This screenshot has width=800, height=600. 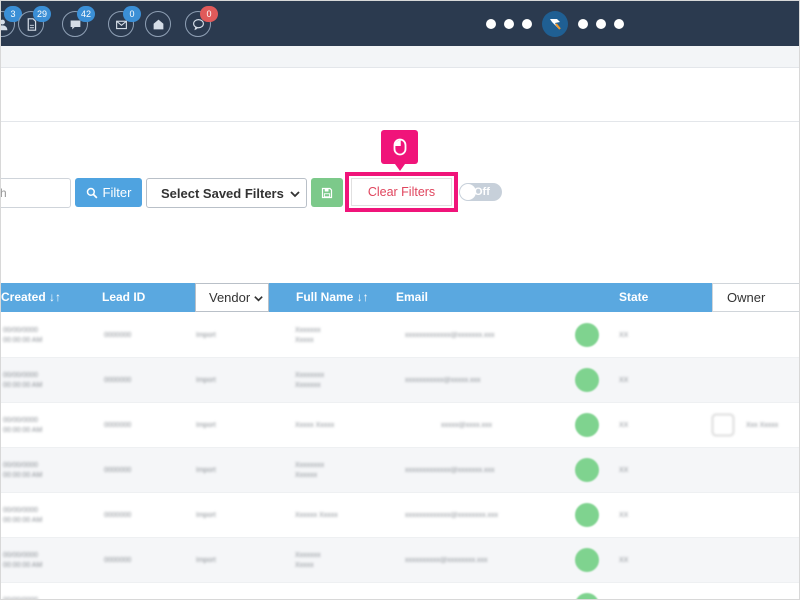 I want to click on chat-icon: 42, so click(x=79, y=21).